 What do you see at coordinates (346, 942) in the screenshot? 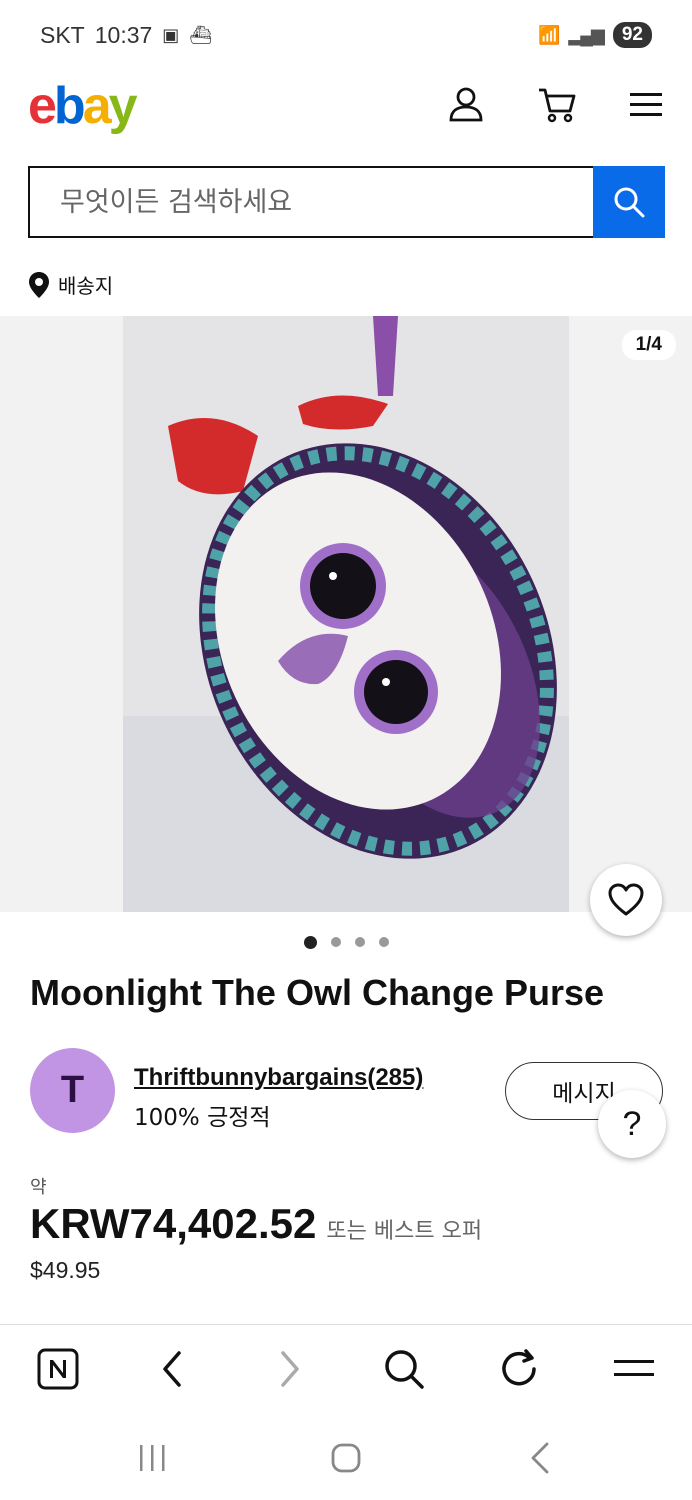
I see `carousel-dots` at bounding box center [346, 942].